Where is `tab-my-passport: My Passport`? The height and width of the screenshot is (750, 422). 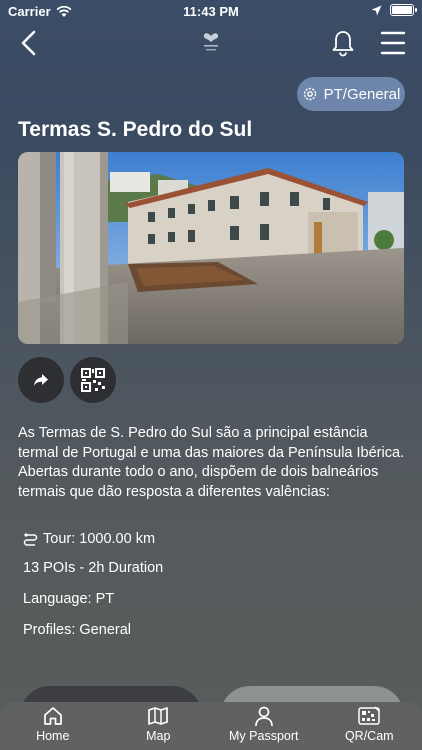
tab-my-passport: My Passport is located at coordinates (264, 726).